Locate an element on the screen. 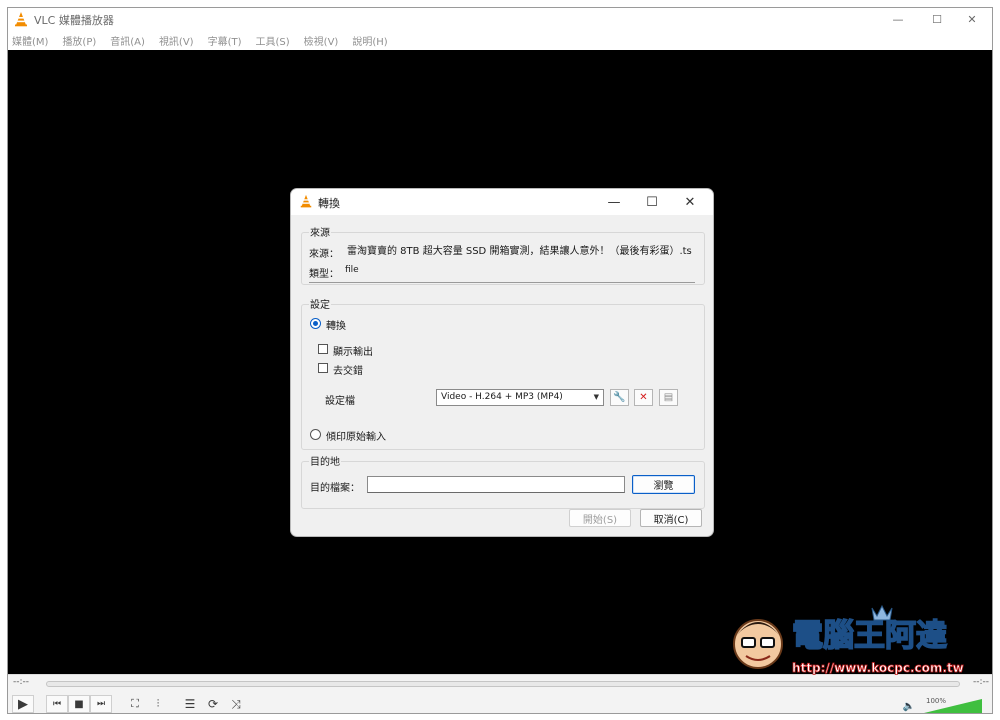 The height and width of the screenshot is (720, 1000). browse-button: 瀏覽 is located at coordinates (663, 484).